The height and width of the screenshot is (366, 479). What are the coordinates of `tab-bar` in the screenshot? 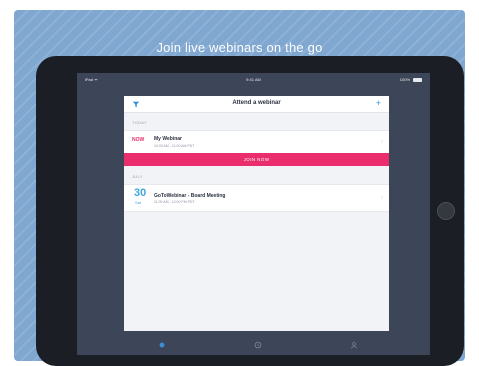 It's located at (256, 346).